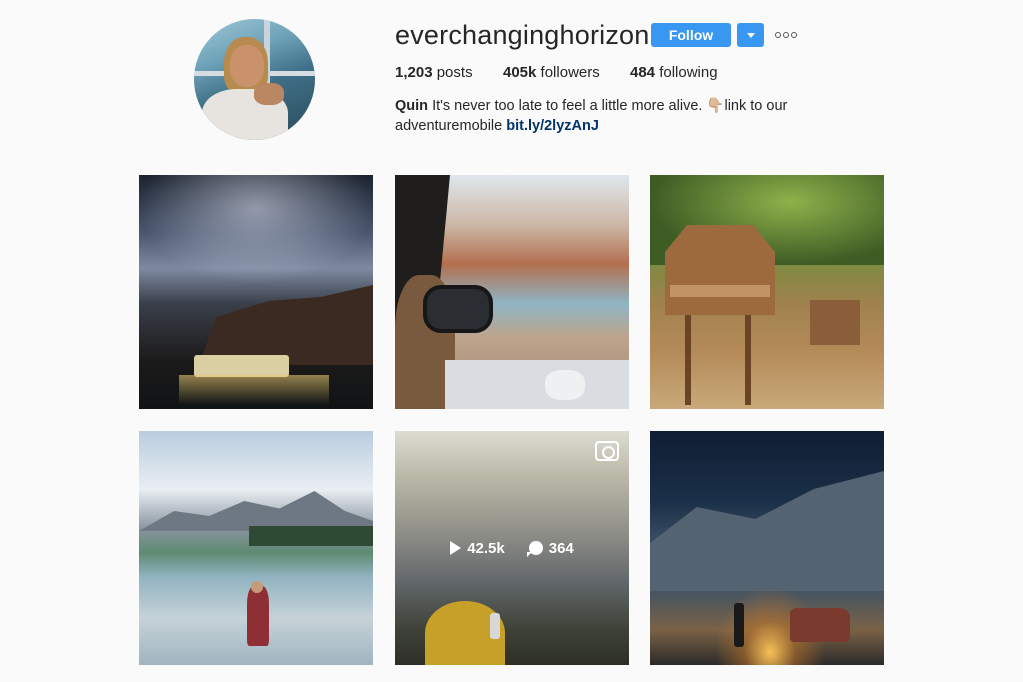  What do you see at coordinates (691, 35) in the screenshot?
I see `follow-button: Follow` at bounding box center [691, 35].